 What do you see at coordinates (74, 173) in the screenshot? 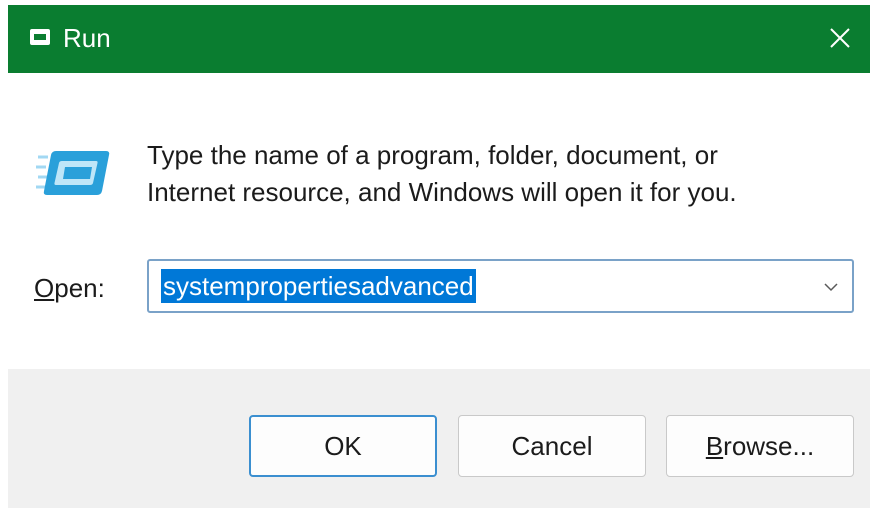
I see `run-program-icon` at bounding box center [74, 173].